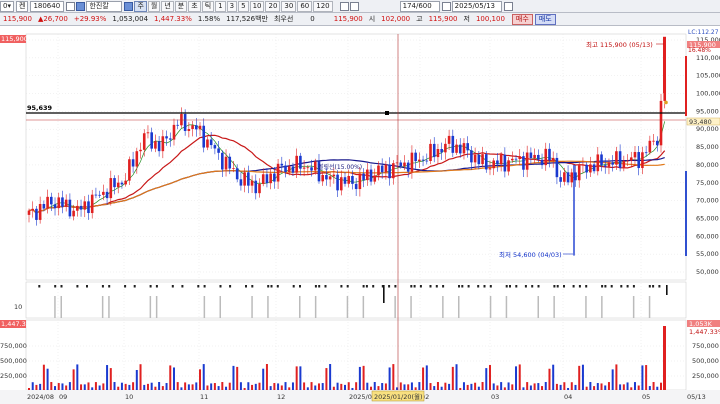 The image size is (720, 404). I want to click on chart-type-icon, so click(129, 6).